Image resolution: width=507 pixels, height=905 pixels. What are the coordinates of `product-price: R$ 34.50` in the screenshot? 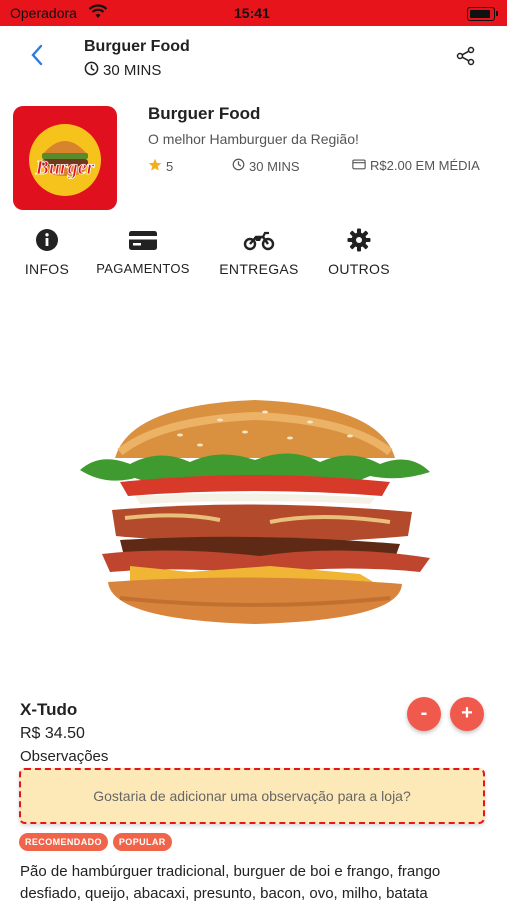 It's located at (52, 733).